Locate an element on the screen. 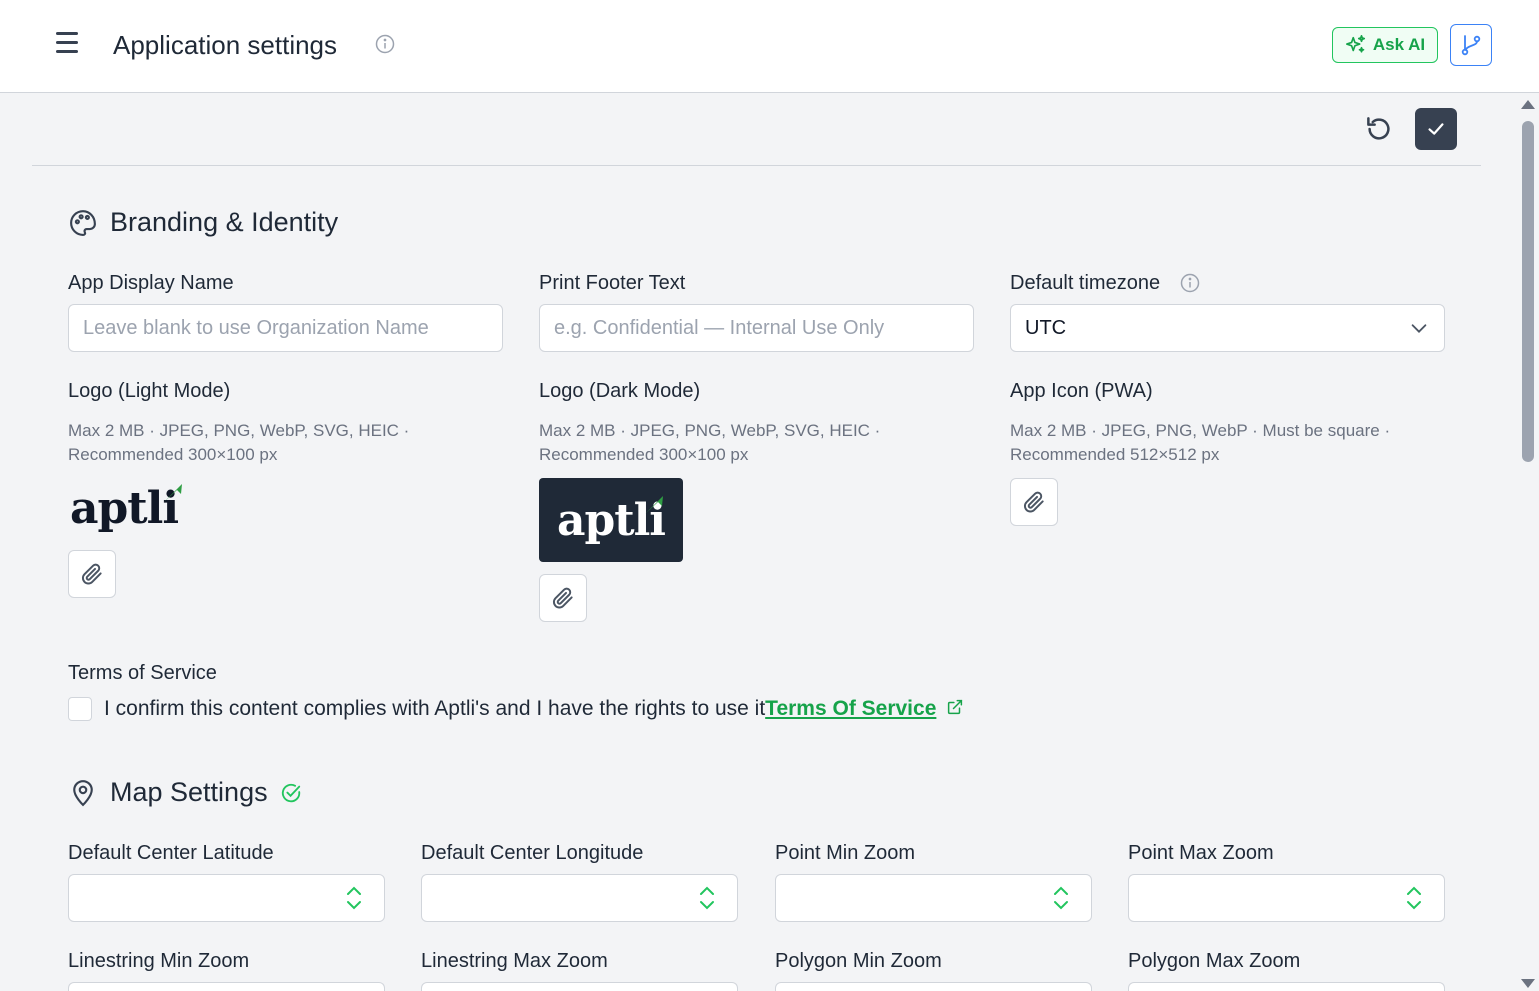 Image resolution: width=1539 pixels, height=991 pixels. scroll-down-icon is located at coordinates (1528, 983).